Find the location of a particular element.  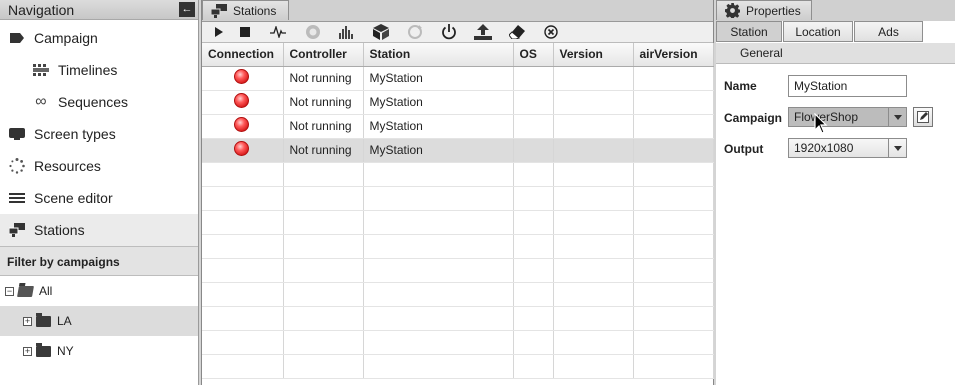

column-header-version: Version is located at coordinates (593, 55).